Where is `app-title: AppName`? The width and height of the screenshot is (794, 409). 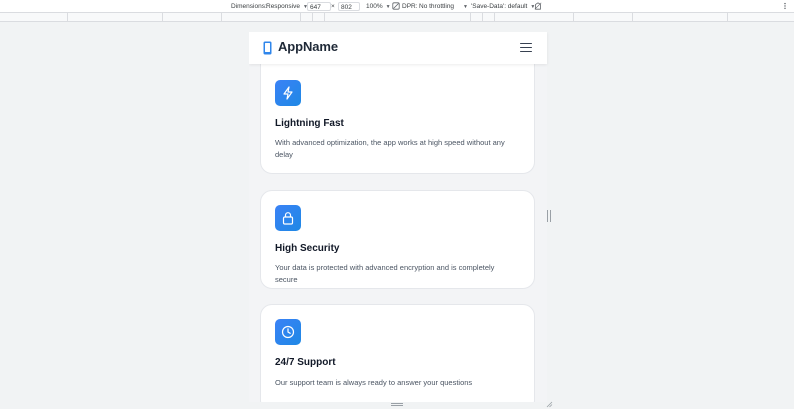 app-title: AppName is located at coordinates (308, 46).